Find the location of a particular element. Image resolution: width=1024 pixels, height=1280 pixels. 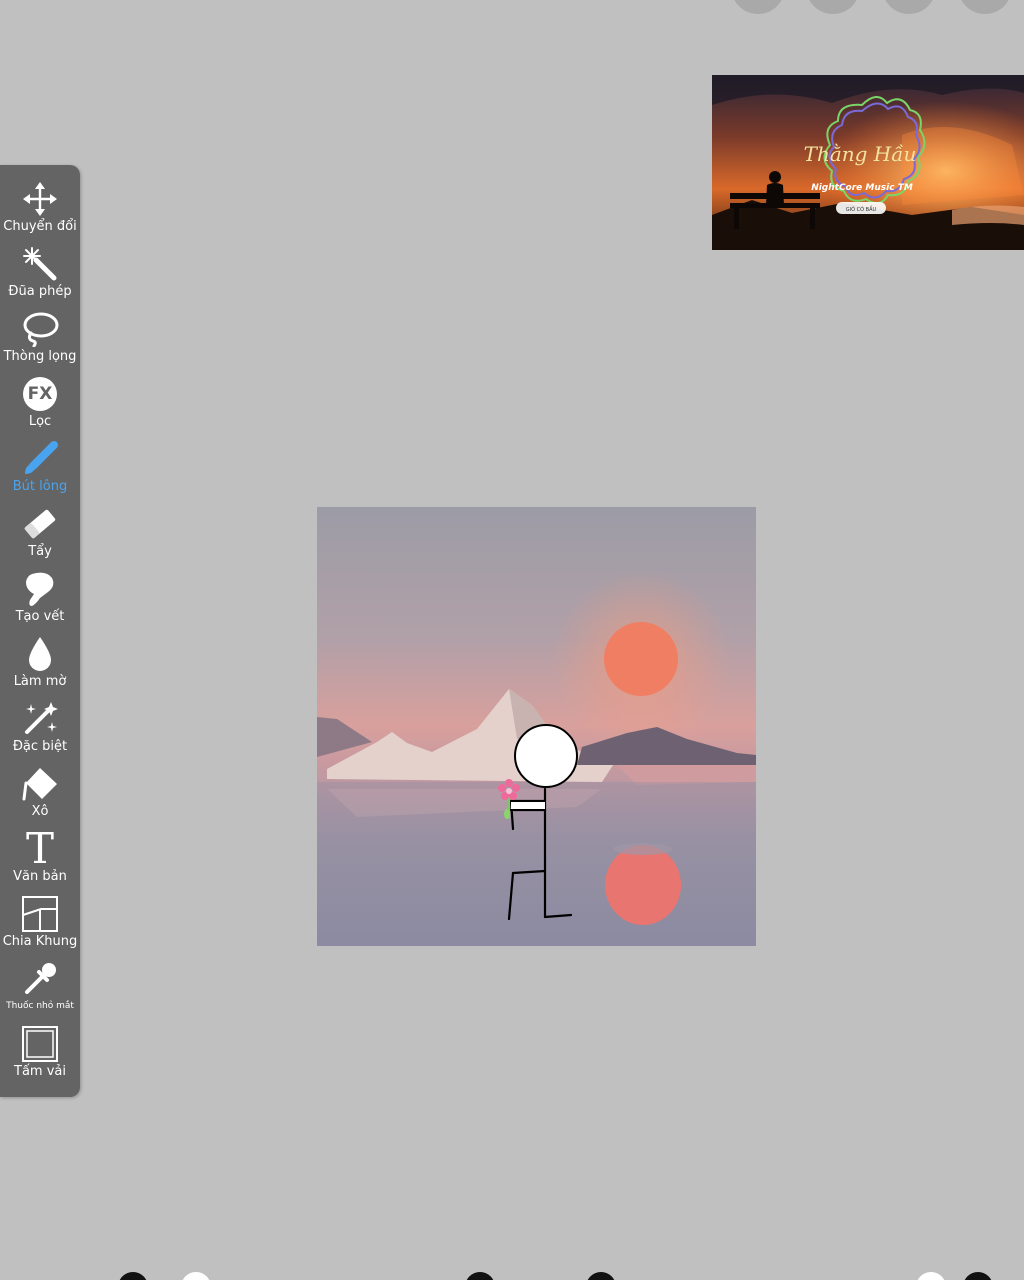

tool-label: Văn bản is located at coordinates (40, 876).